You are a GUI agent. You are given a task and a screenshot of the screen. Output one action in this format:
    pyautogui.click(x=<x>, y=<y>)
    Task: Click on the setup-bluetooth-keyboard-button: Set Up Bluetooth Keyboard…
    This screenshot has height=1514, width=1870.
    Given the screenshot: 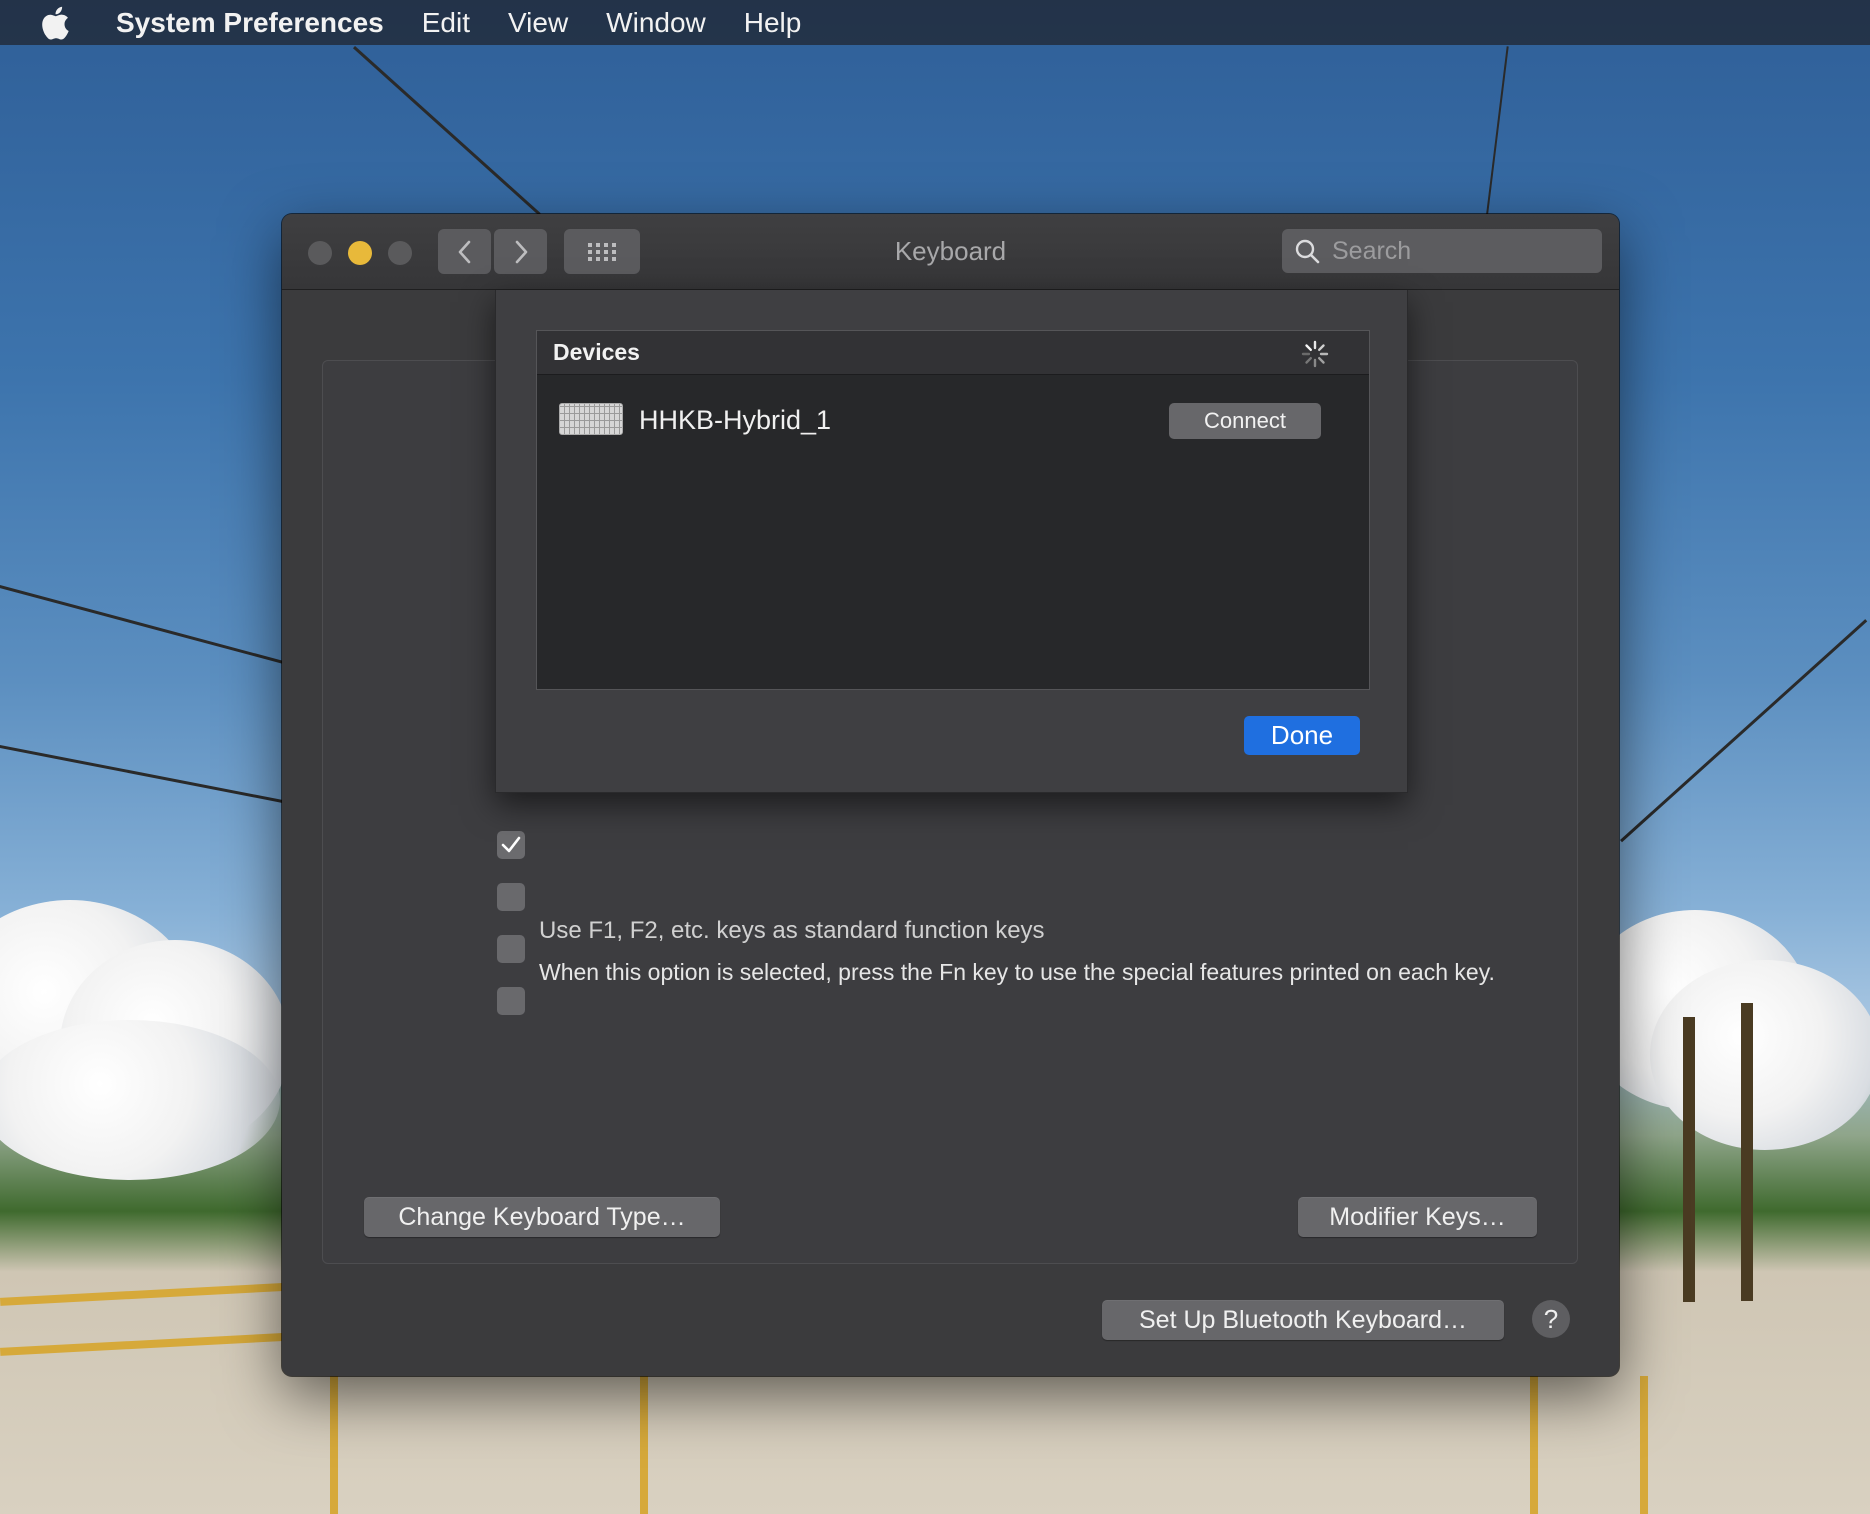 What is the action you would take?
    pyautogui.click(x=1303, y=1320)
    